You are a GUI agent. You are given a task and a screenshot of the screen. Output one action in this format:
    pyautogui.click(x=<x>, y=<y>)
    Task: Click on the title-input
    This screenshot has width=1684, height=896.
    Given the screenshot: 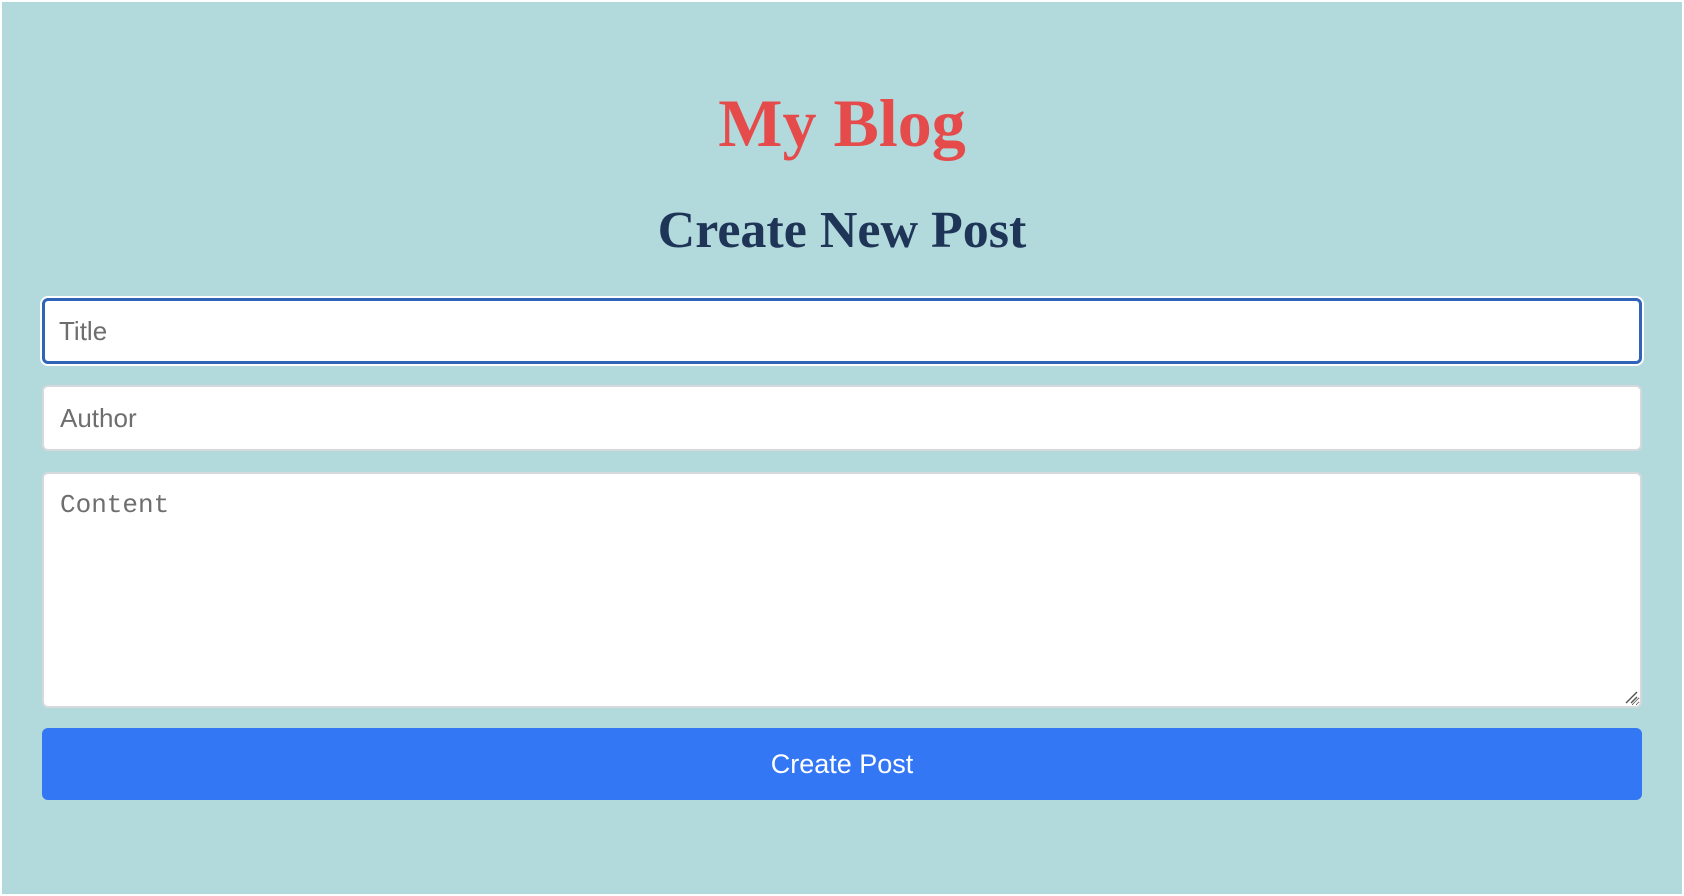 What is the action you would take?
    pyautogui.click(x=842, y=331)
    